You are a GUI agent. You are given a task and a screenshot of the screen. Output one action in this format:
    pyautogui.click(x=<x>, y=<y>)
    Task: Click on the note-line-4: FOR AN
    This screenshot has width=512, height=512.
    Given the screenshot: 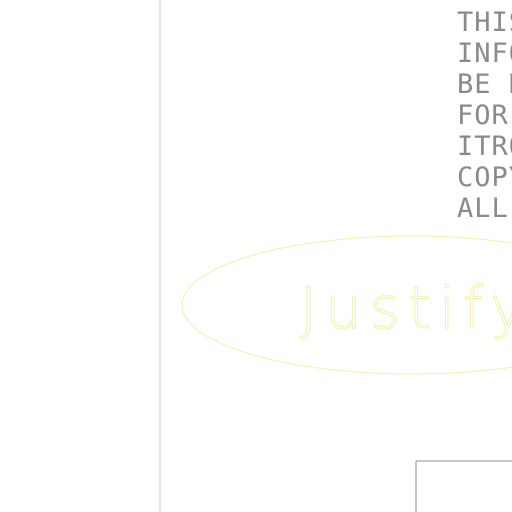 What is the action you would take?
    pyautogui.click(x=484, y=115)
    